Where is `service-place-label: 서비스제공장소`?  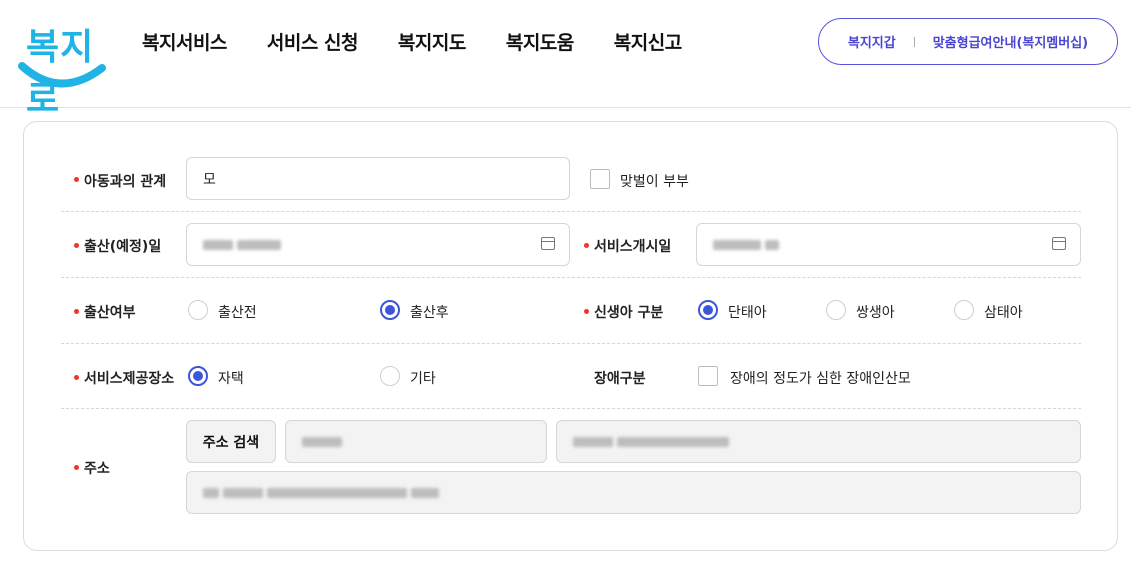
service-place-label: 서비스제공장소 is located at coordinates (129, 379).